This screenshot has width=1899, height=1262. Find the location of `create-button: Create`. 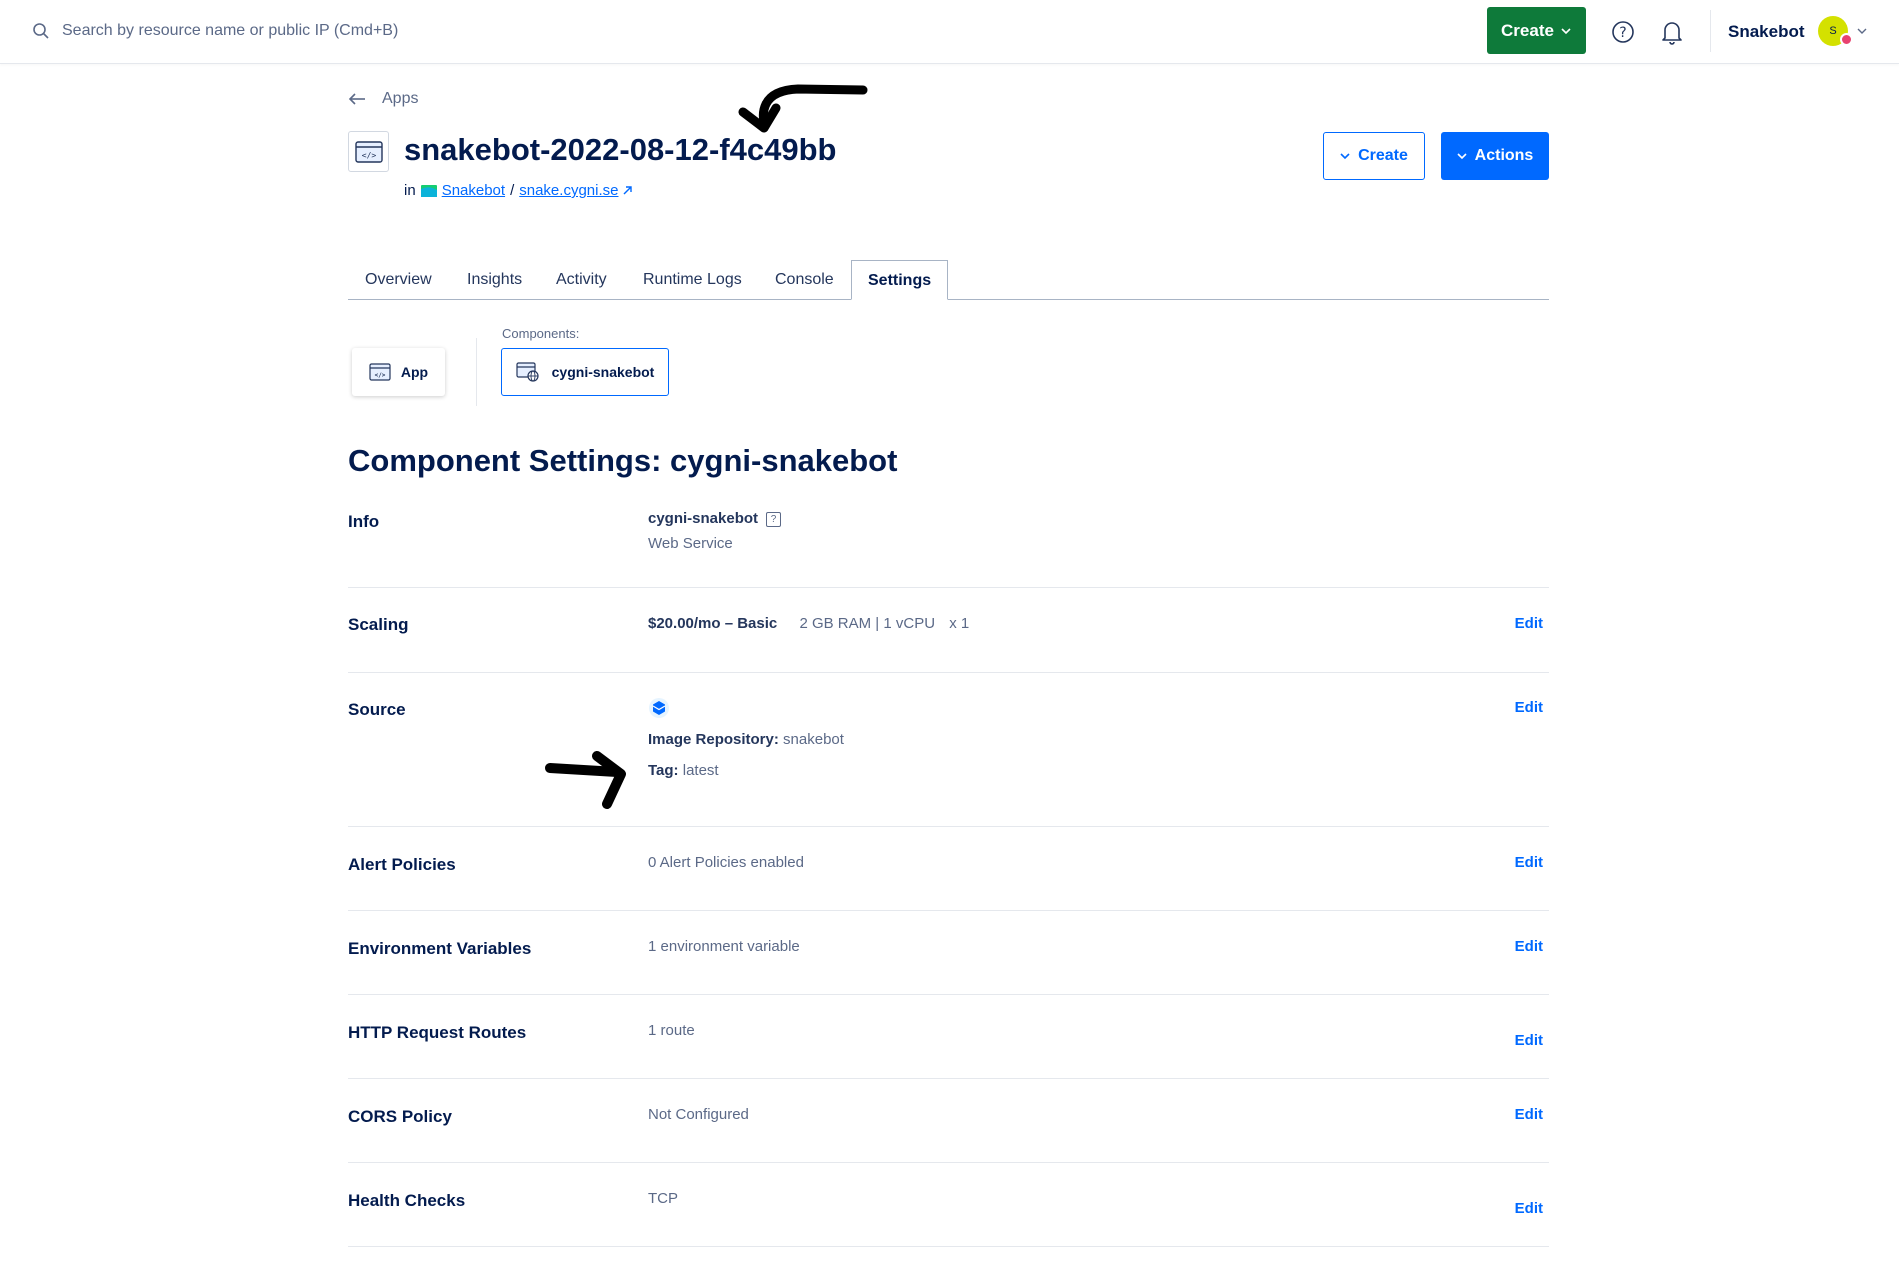

create-button: Create is located at coordinates (1374, 156).